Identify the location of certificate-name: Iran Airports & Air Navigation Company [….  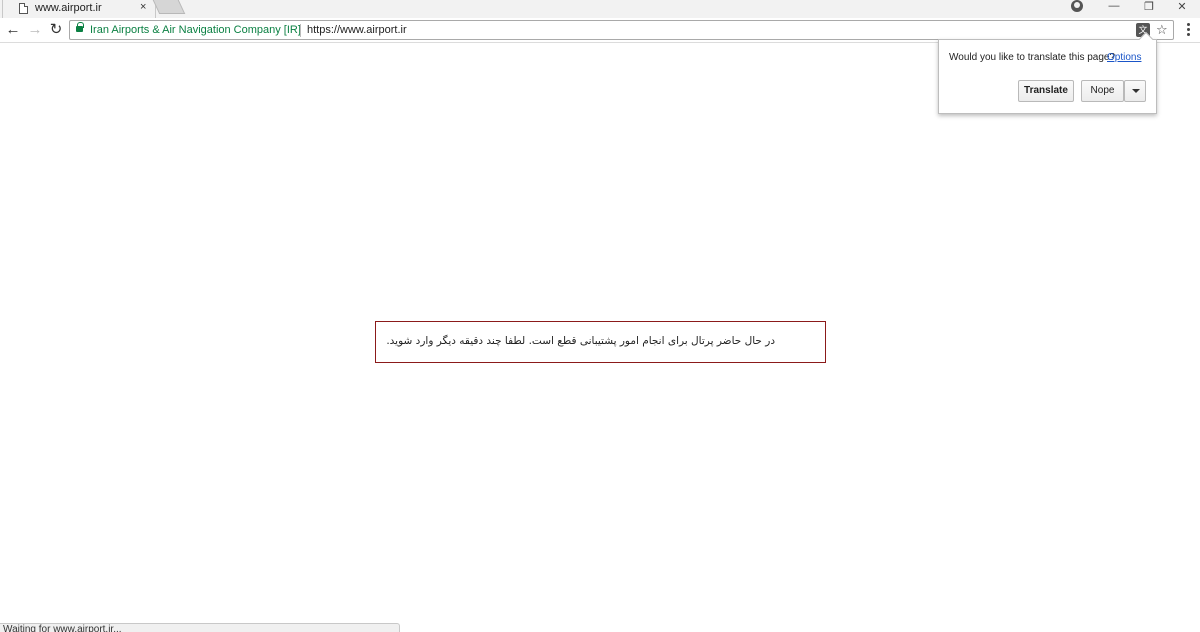
(195, 30).